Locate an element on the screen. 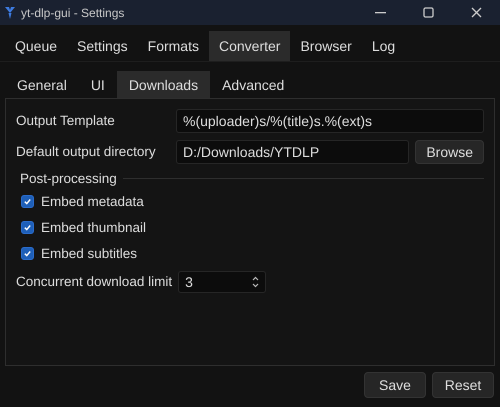  group-title: Post-processing is located at coordinates (68, 178).